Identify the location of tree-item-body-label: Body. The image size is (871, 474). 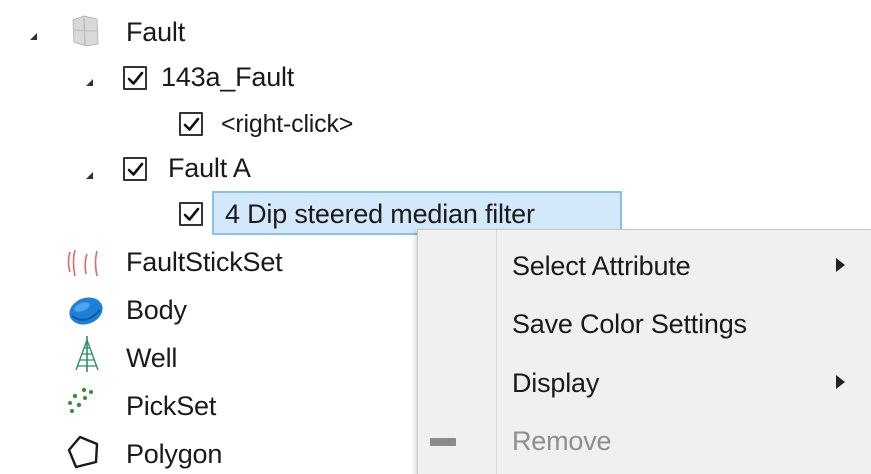
(156, 310).